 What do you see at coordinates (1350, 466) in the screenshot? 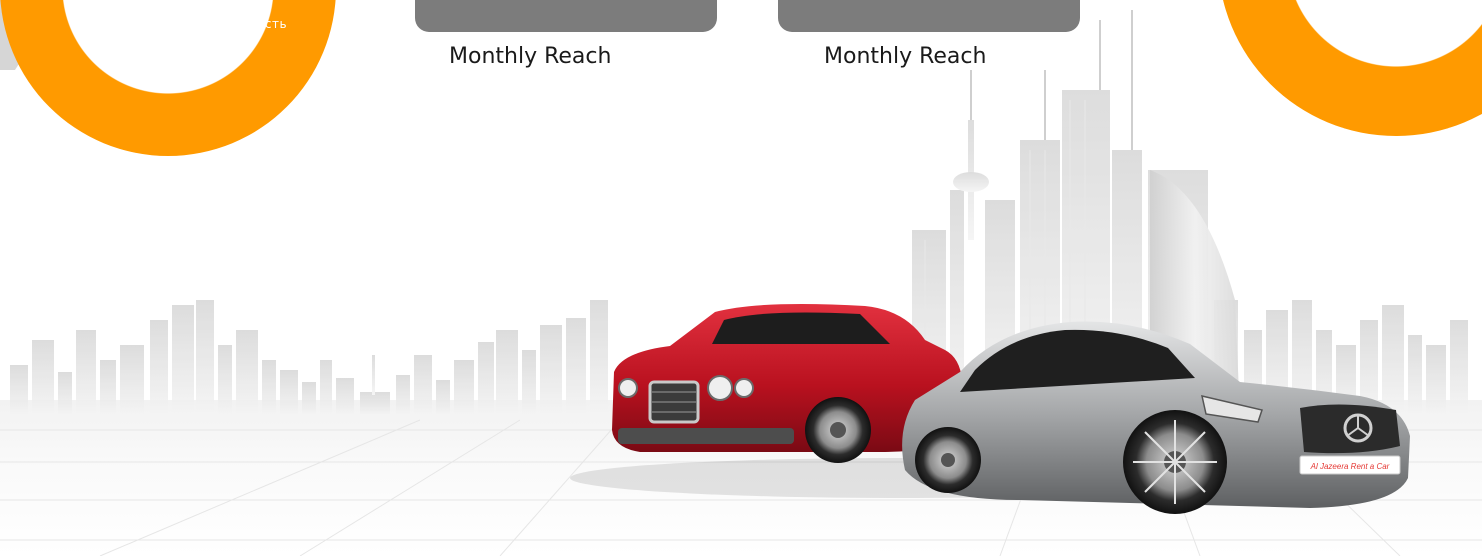
I see `plate-text: Al Jazeera Rent a Car` at bounding box center [1350, 466].